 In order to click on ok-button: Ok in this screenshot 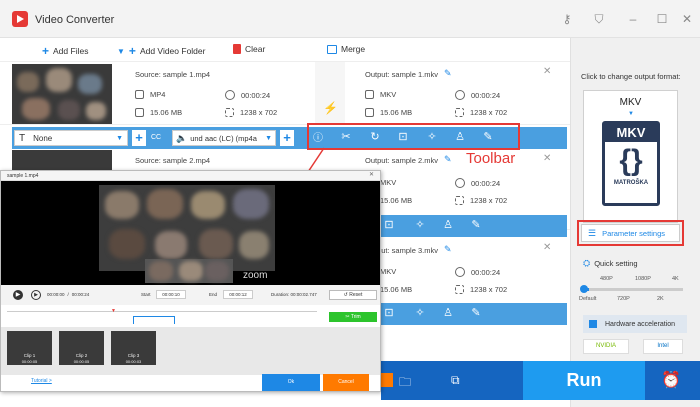, I will do `click(291, 382)`.